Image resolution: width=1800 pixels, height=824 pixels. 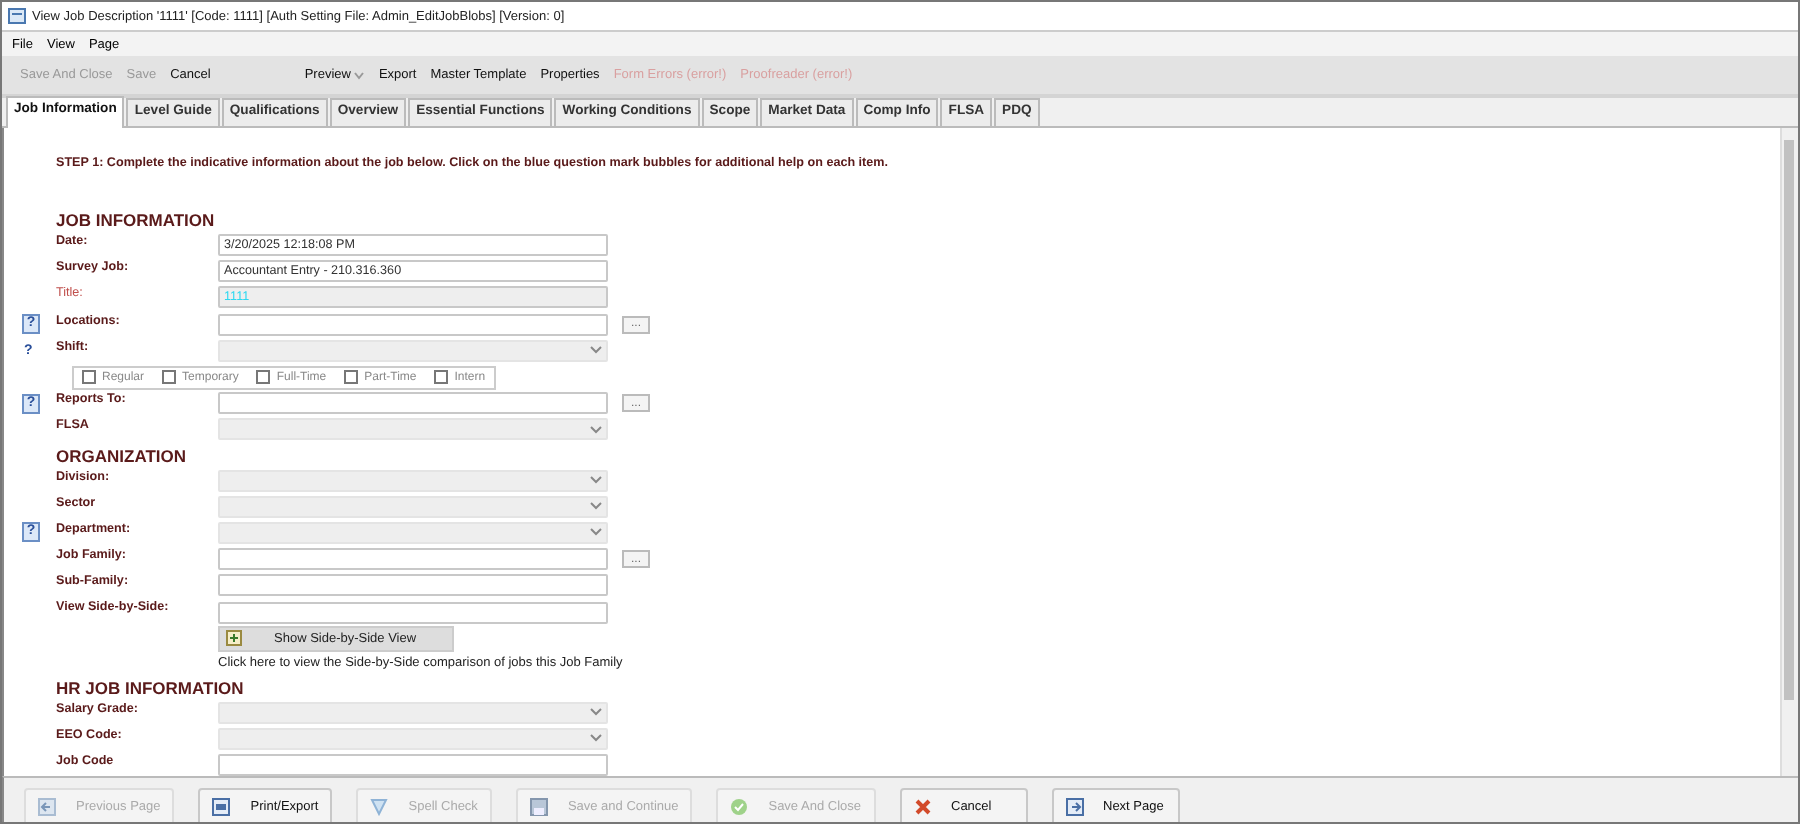 I want to click on section-heading: ORGANIZATION, so click(x=122, y=455).